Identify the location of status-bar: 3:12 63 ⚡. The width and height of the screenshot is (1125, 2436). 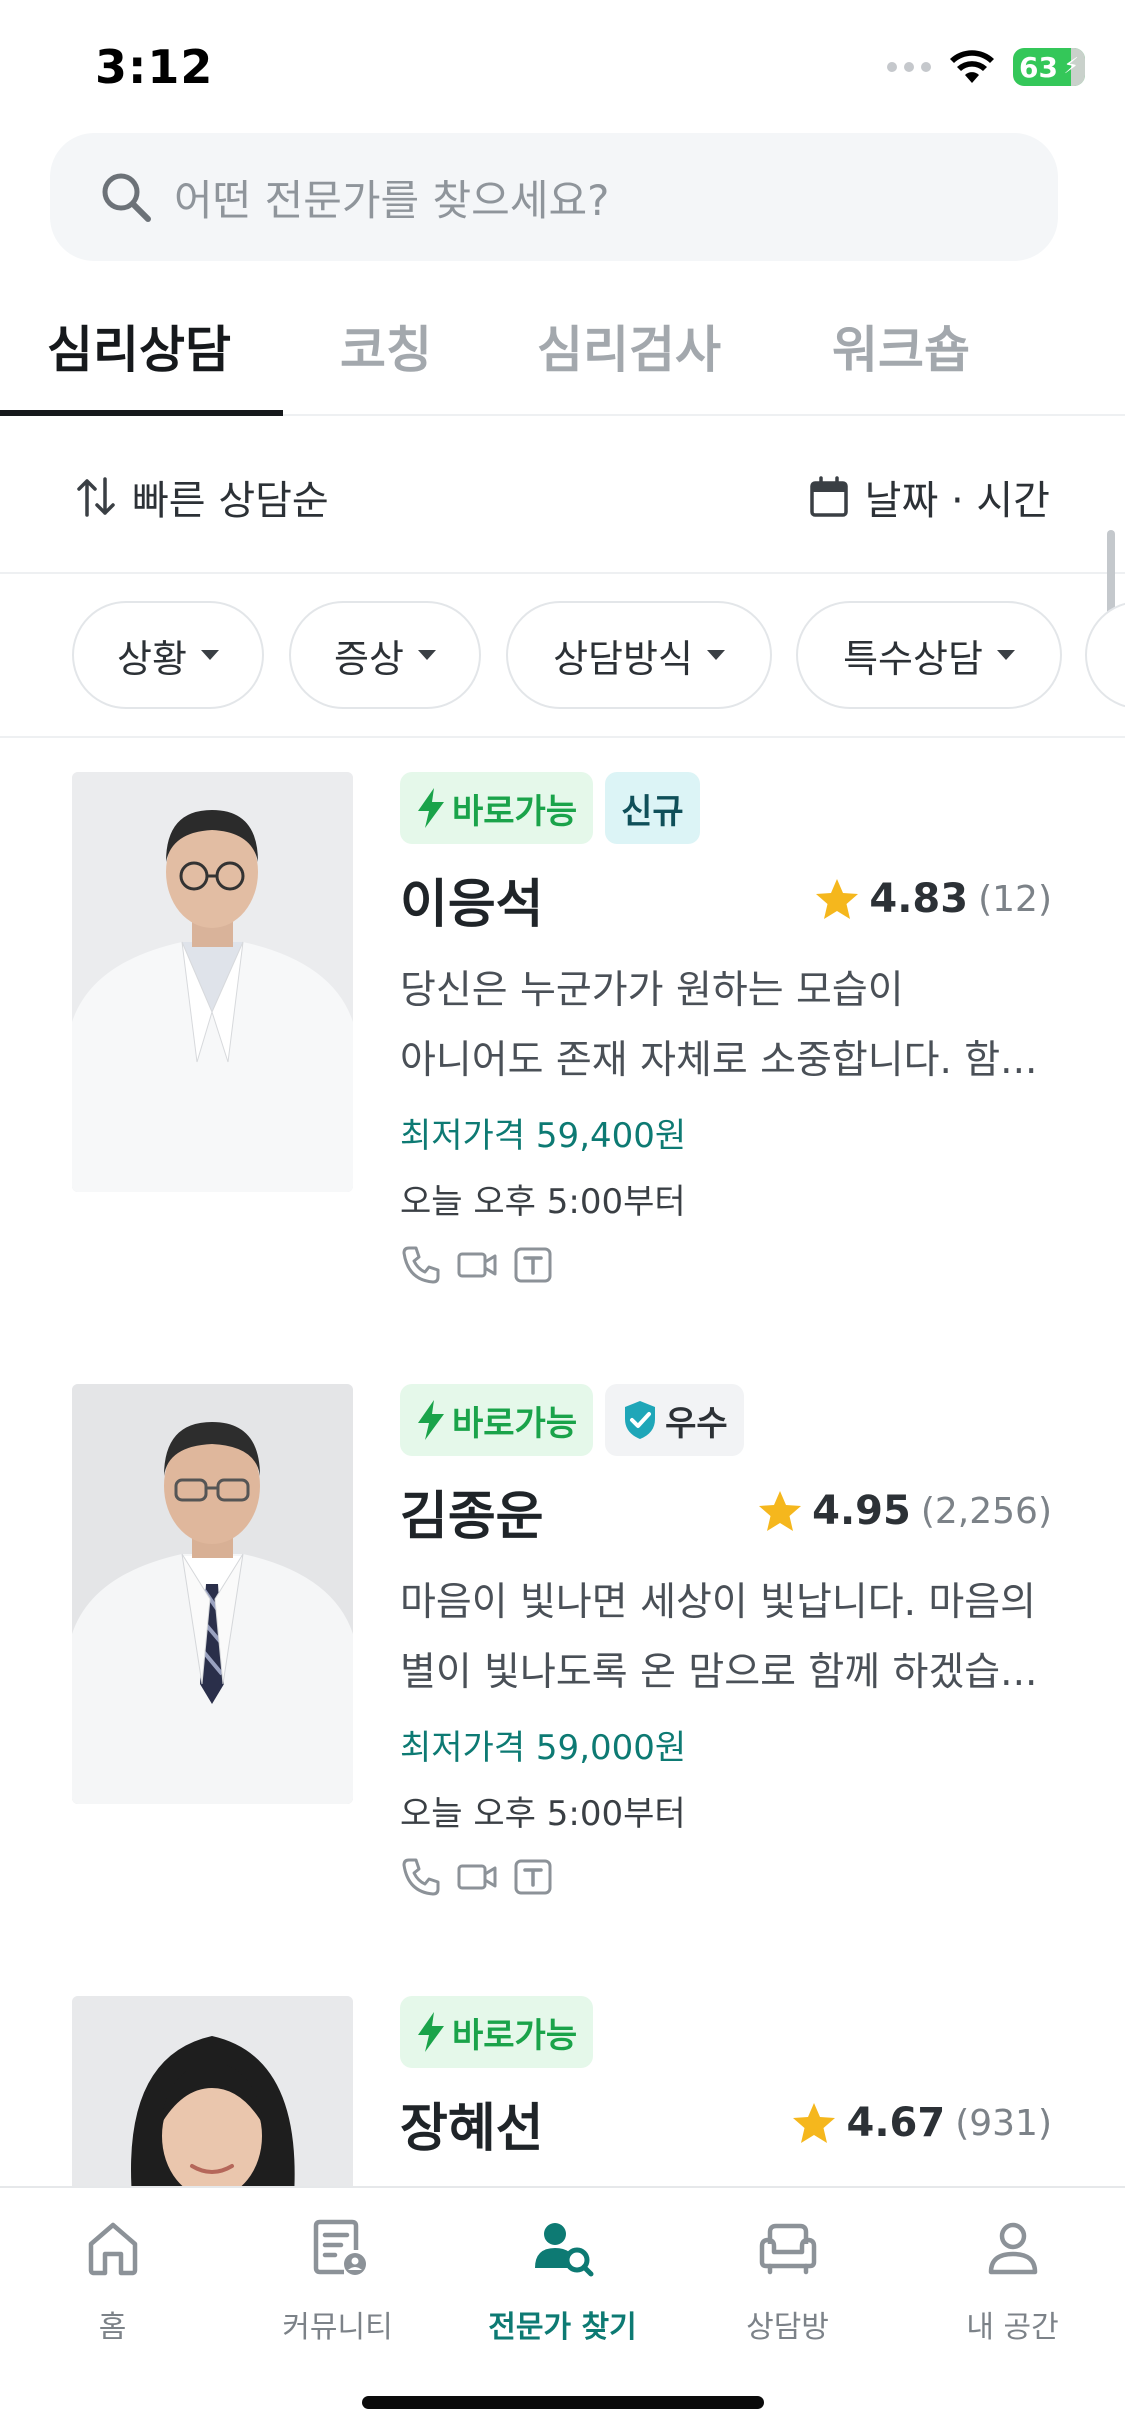
(562, 66).